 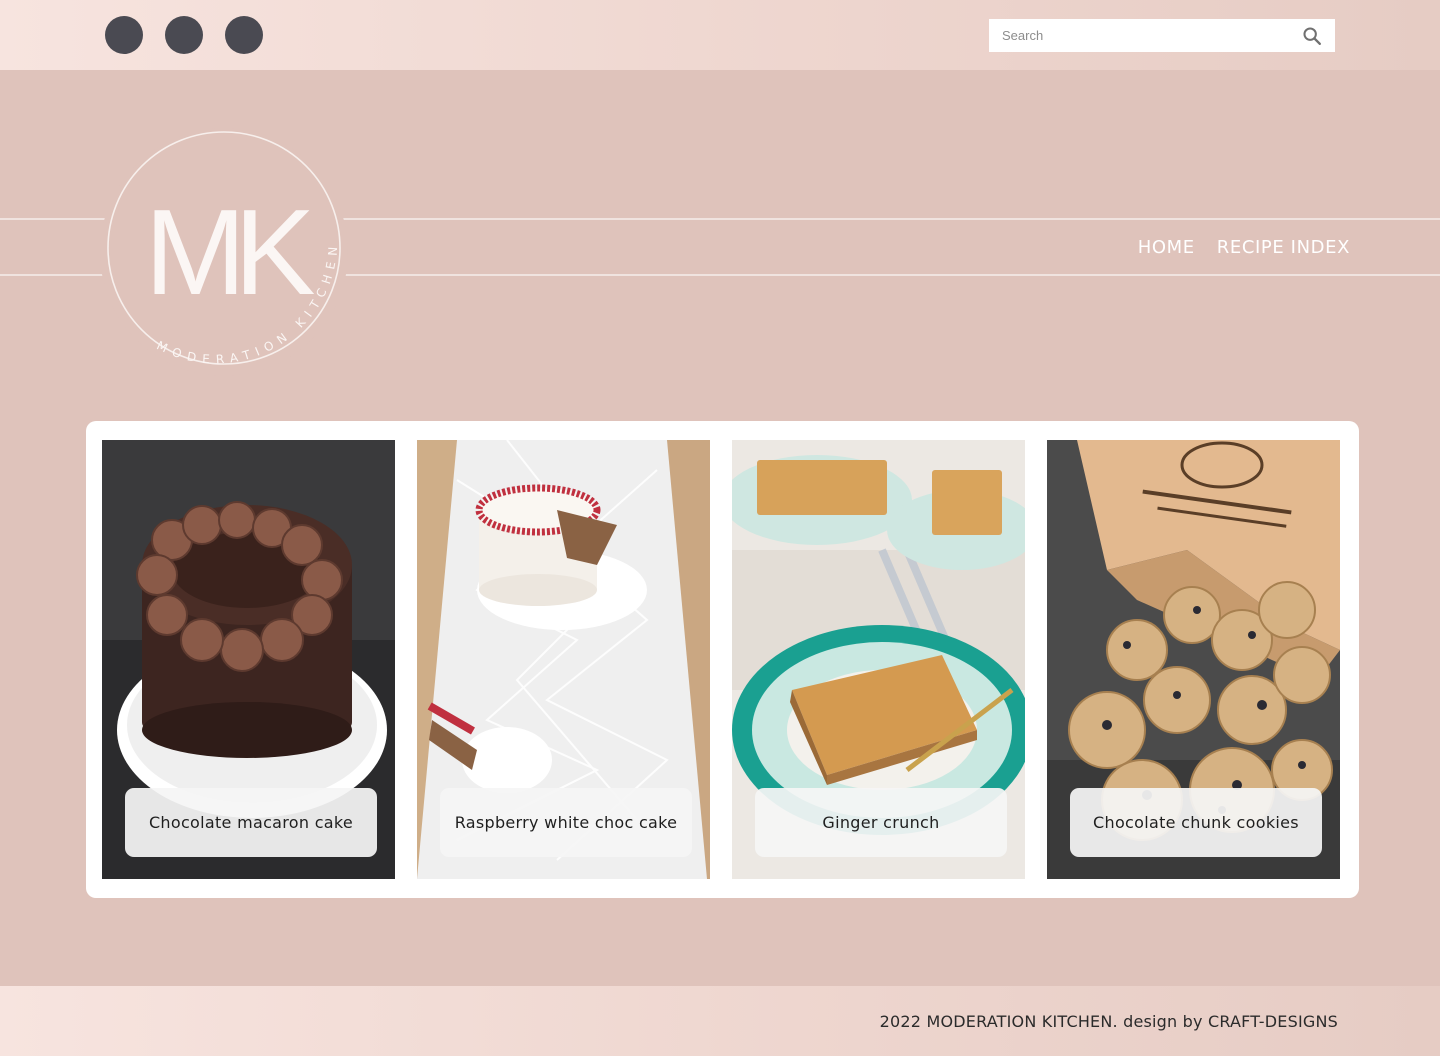 I want to click on search-box, so click(x=1162, y=35).